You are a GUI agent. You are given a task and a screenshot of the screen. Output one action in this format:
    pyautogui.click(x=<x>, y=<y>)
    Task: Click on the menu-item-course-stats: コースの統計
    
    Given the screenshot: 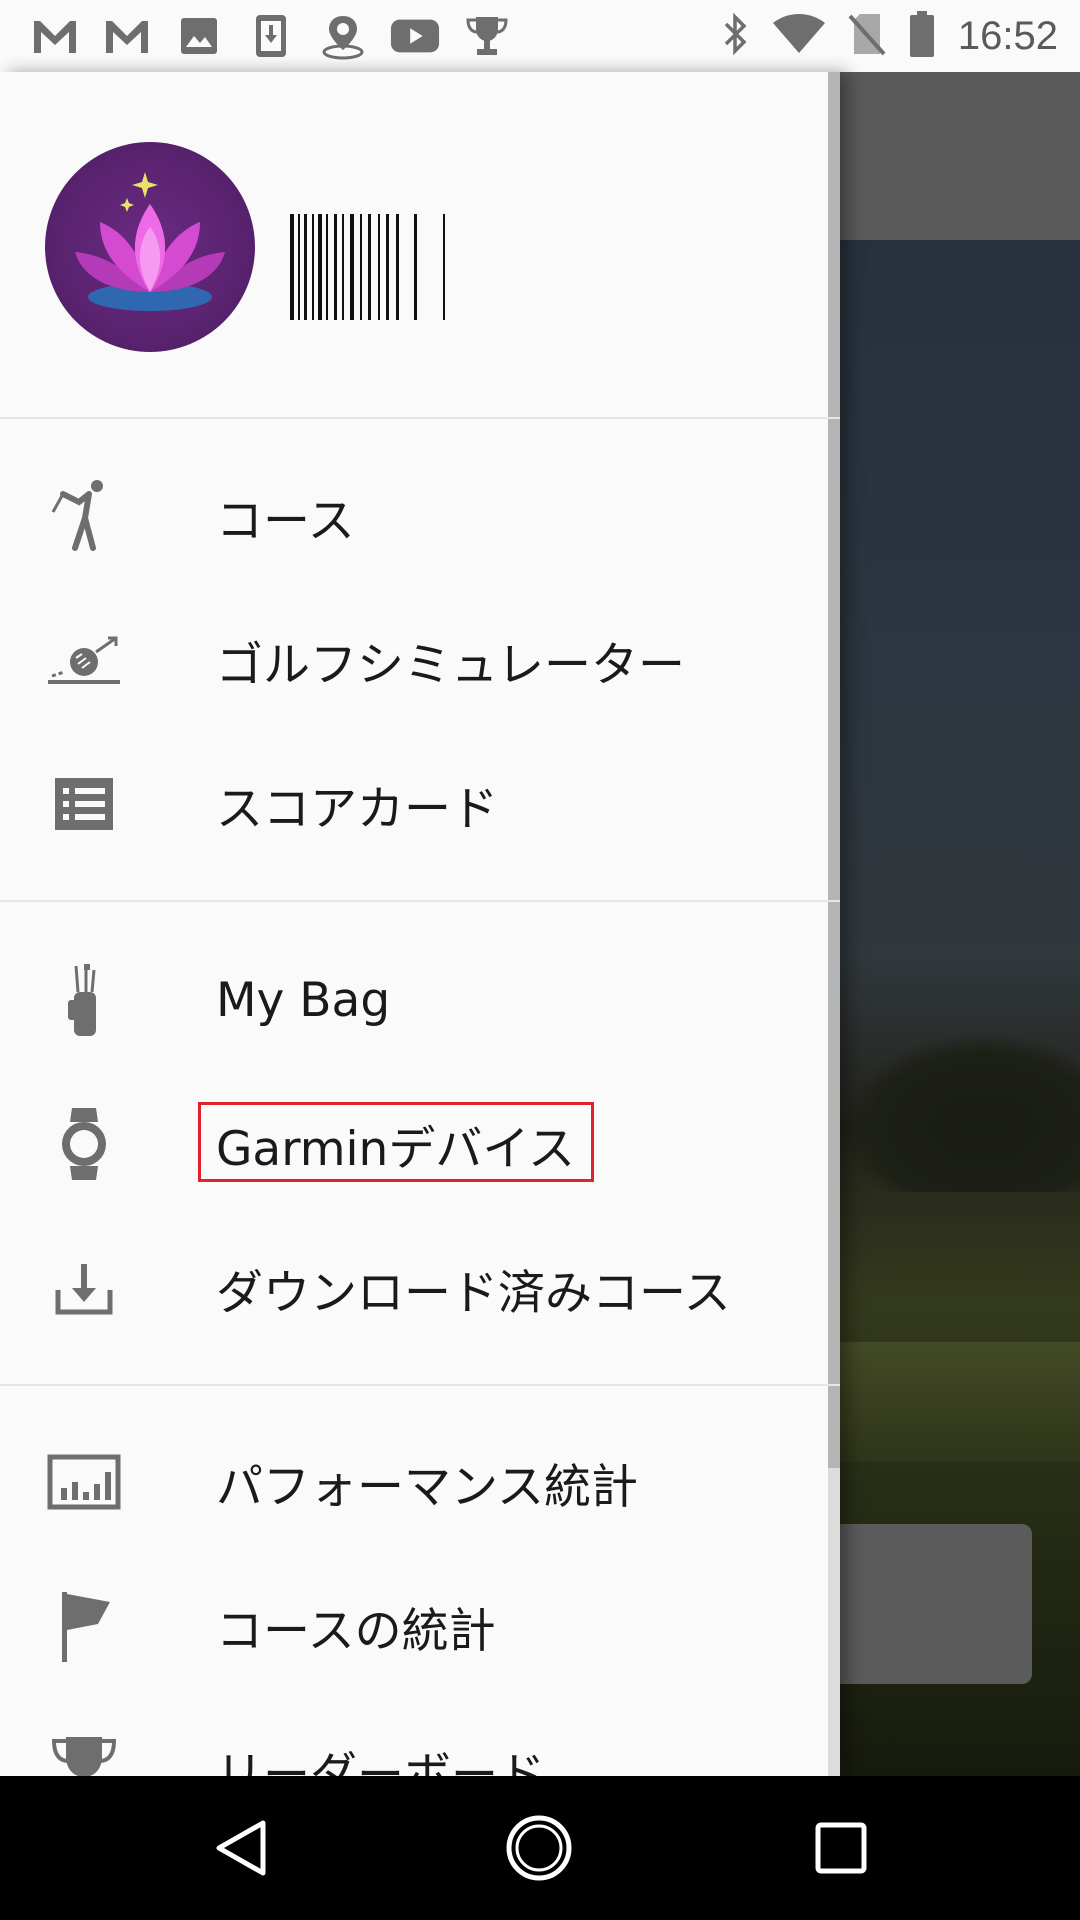 What is the action you would take?
    pyautogui.click(x=414, y=1626)
    